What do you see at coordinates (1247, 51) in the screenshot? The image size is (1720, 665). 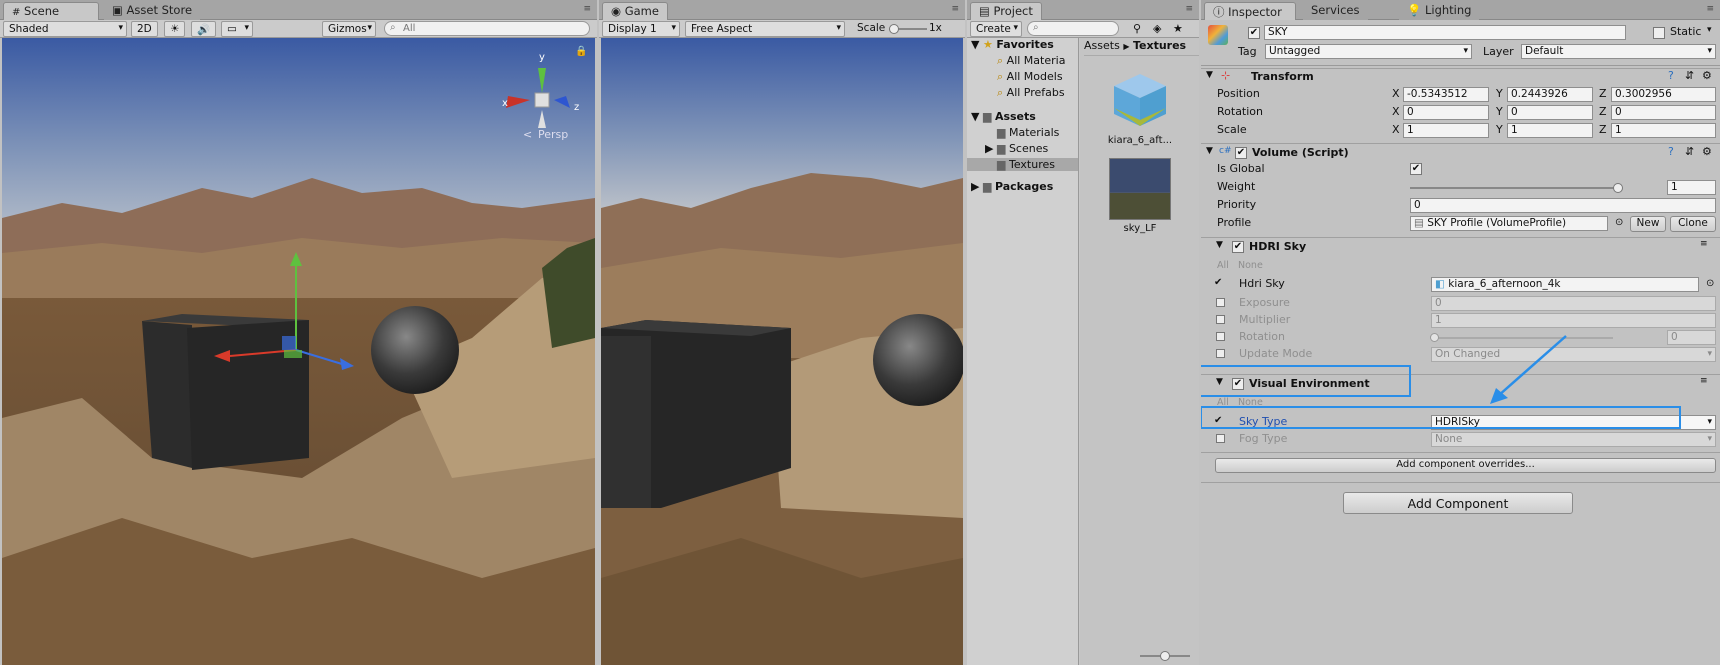 I see `tag-label: Tag` at bounding box center [1247, 51].